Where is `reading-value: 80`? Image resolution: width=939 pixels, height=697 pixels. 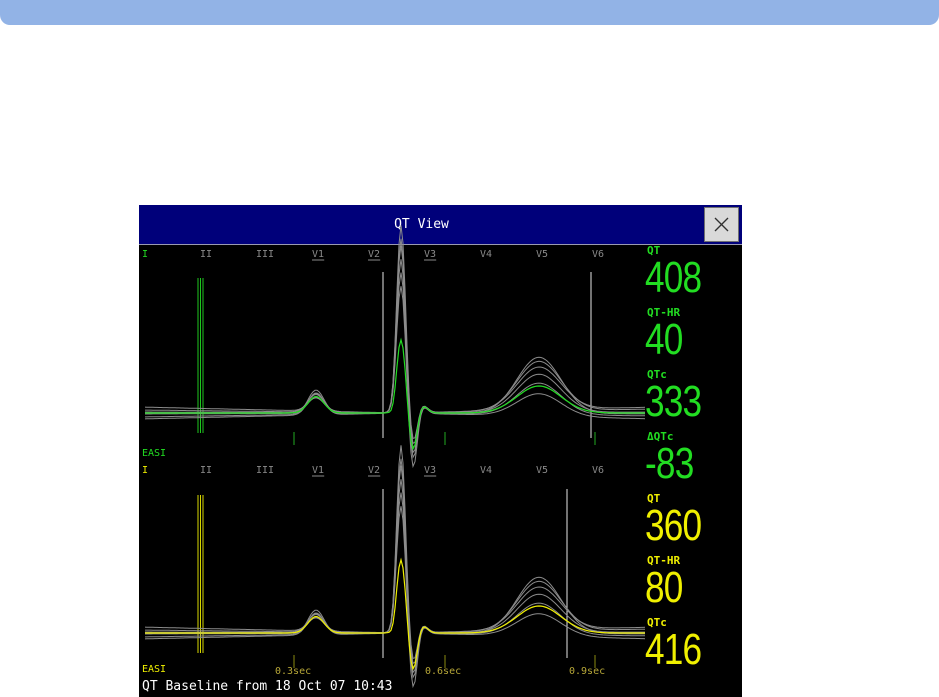 reading-value: 80 is located at coordinates (664, 587).